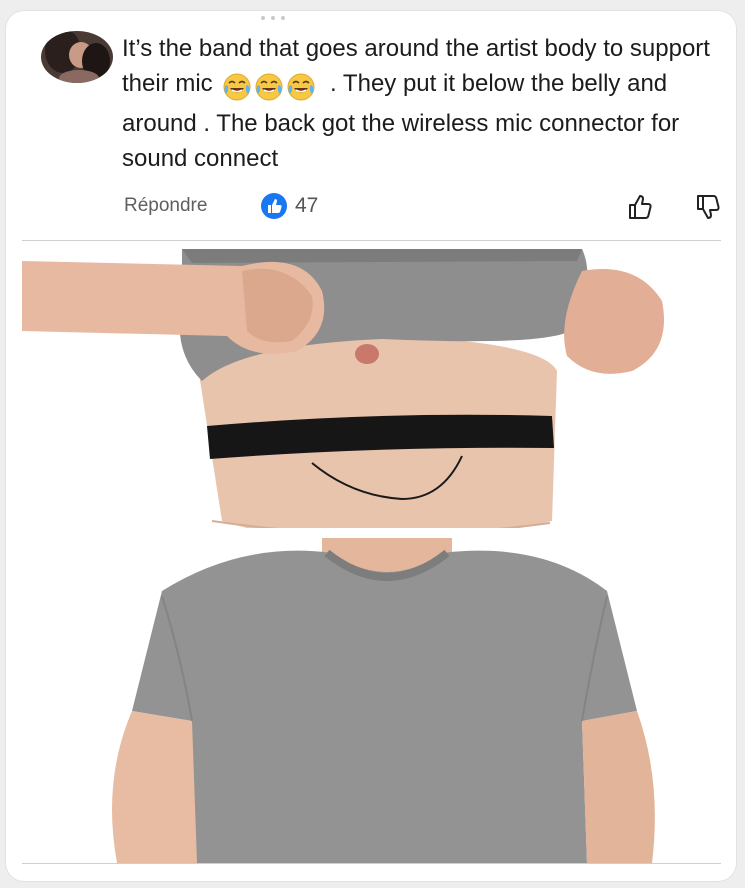 The image size is (745, 888). What do you see at coordinates (281, 19) in the screenshot?
I see `scroll-hint` at bounding box center [281, 19].